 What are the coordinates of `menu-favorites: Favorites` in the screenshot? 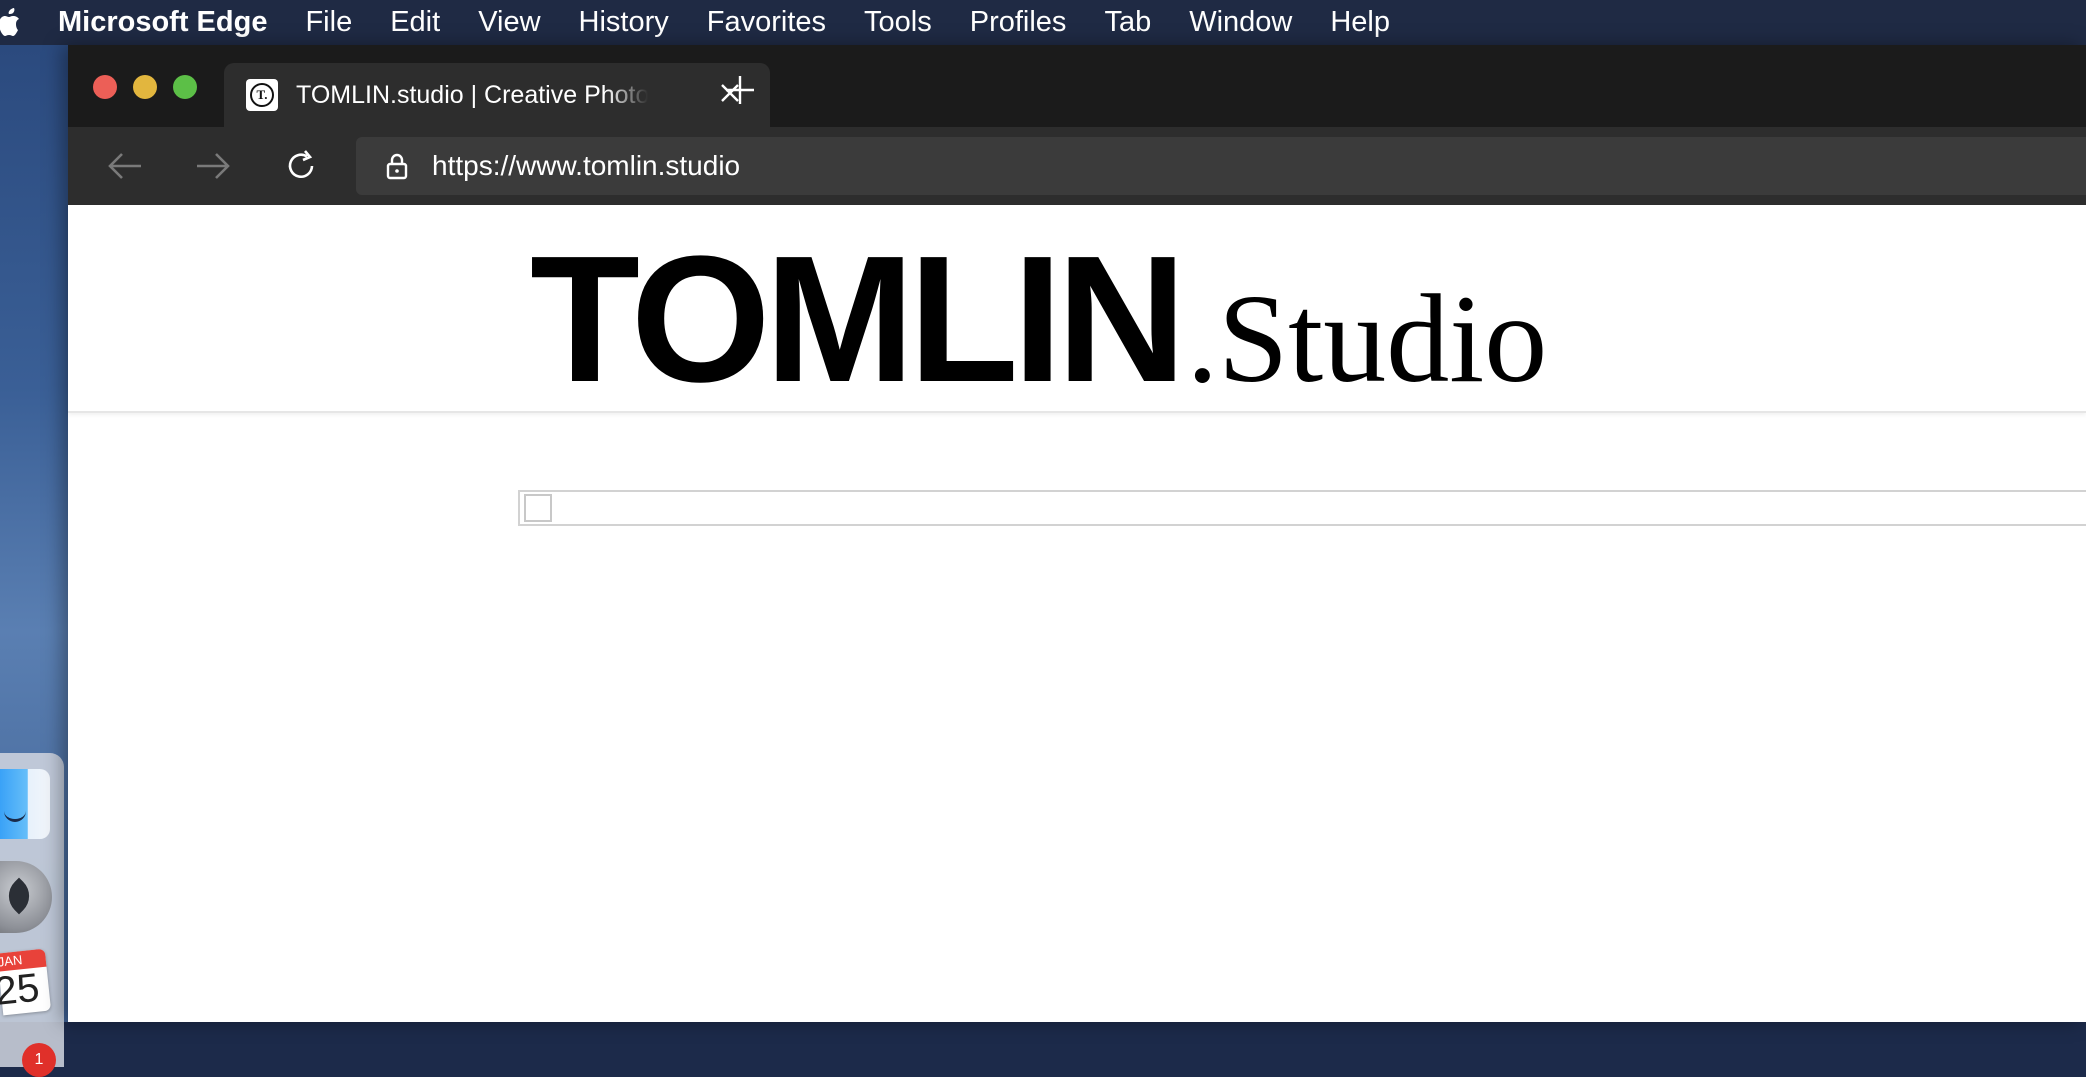 It's located at (766, 22).